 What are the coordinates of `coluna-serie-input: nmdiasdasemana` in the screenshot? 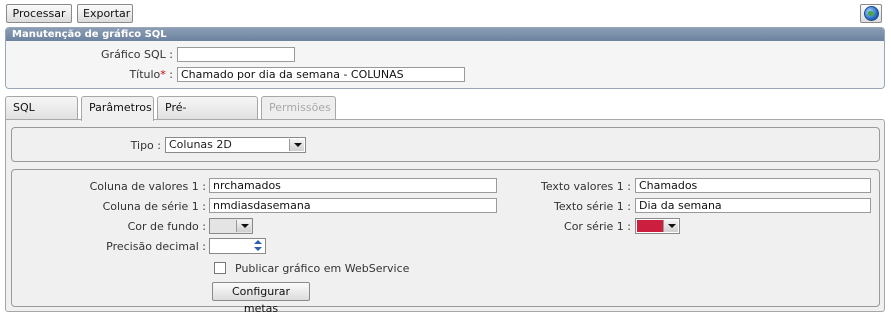 It's located at (353, 205).